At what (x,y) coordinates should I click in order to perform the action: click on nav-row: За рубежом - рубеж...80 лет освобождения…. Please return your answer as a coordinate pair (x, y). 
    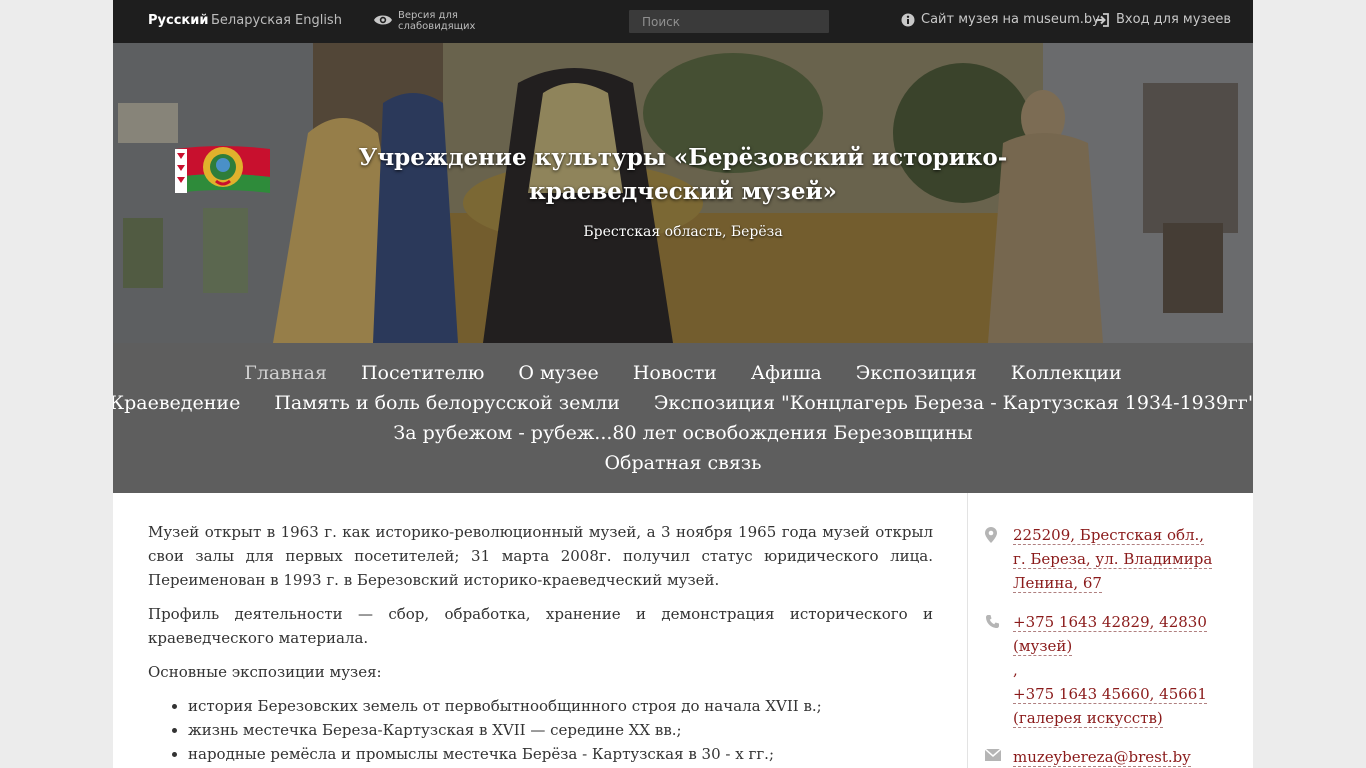
    Looking at the image, I should click on (683, 433).